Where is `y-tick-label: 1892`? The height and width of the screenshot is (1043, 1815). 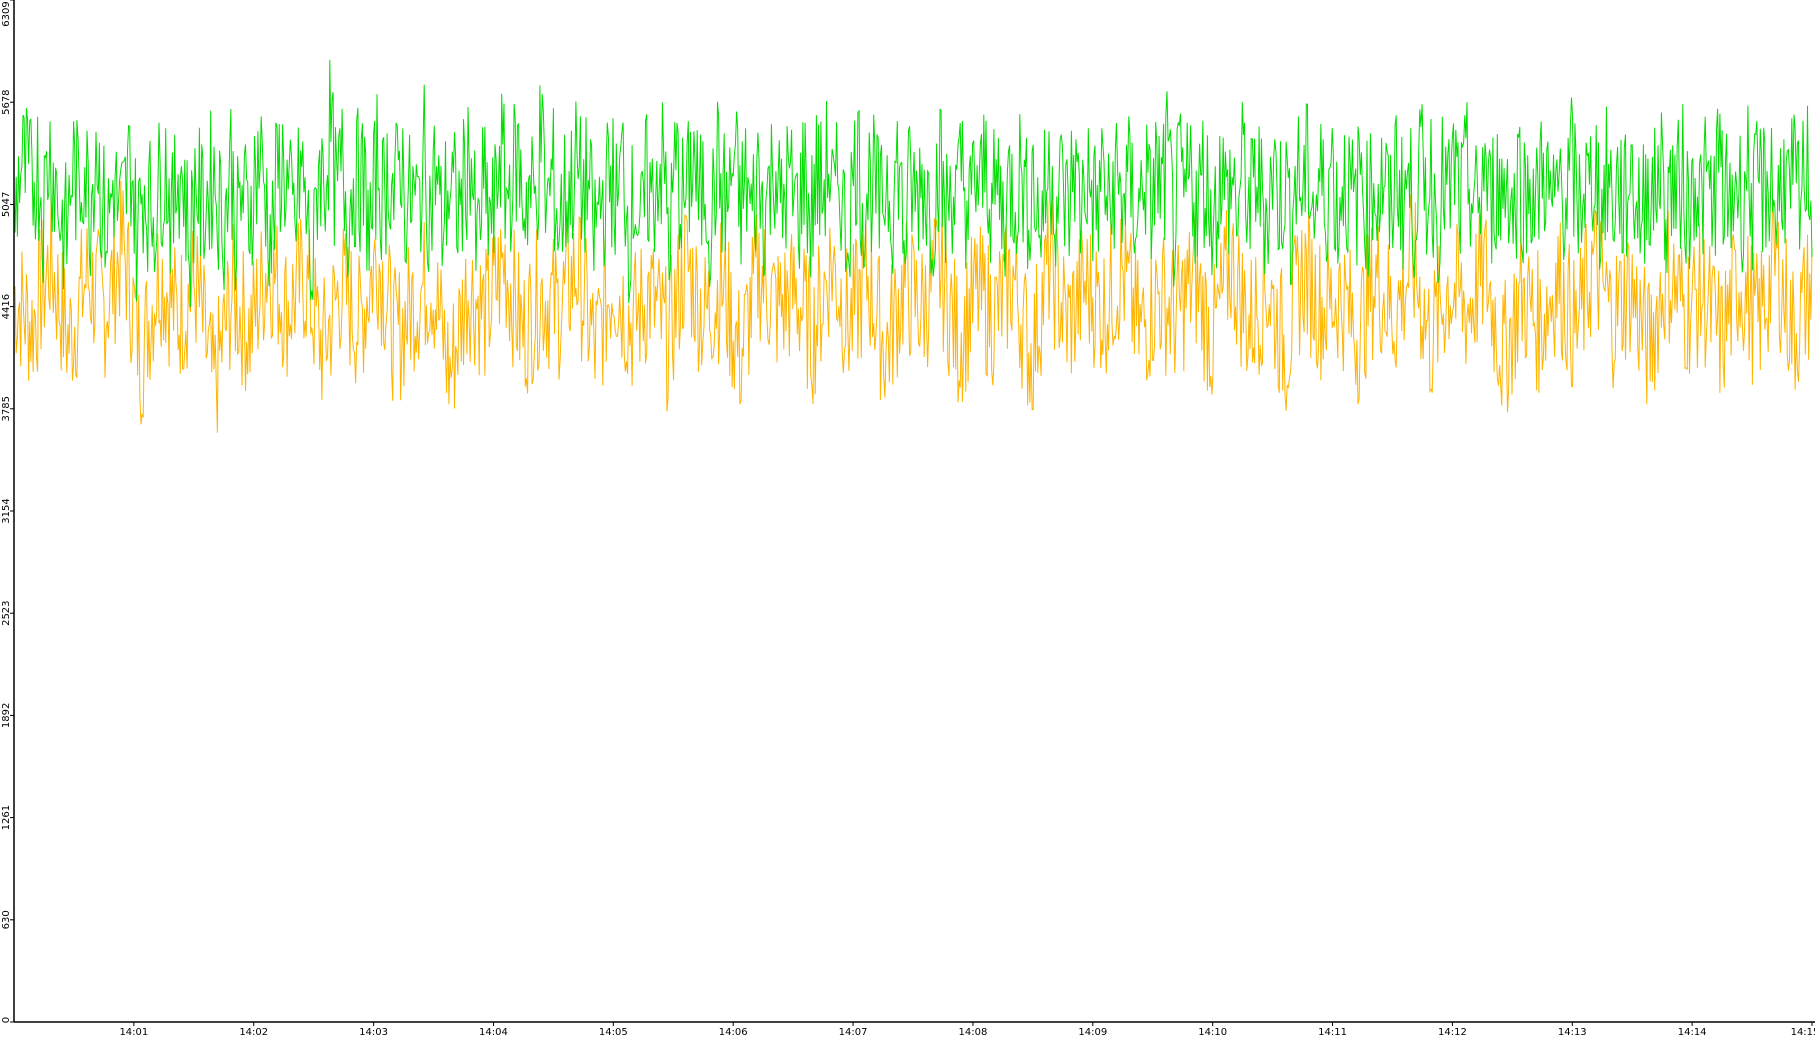 y-tick-label: 1892 is located at coordinates (6, 715).